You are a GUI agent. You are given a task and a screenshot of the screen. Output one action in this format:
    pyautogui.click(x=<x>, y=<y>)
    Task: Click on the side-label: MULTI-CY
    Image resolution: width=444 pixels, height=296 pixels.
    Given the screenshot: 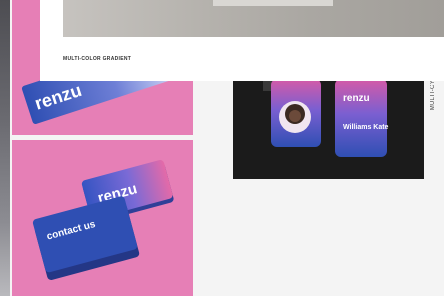 What is the action you would take?
    pyautogui.click(x=433, y=95)
    